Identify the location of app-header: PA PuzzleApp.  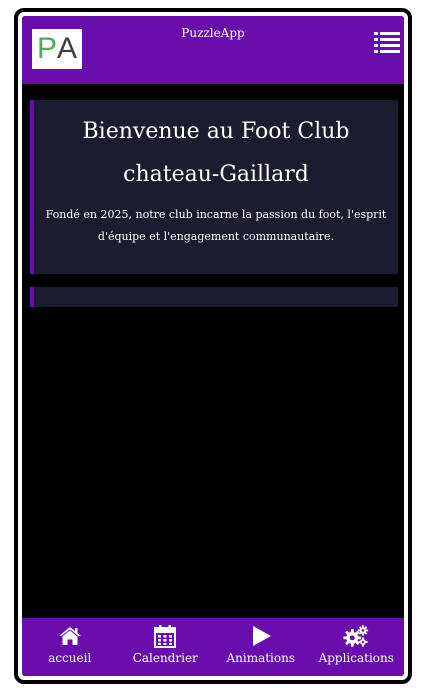
(213, 50).